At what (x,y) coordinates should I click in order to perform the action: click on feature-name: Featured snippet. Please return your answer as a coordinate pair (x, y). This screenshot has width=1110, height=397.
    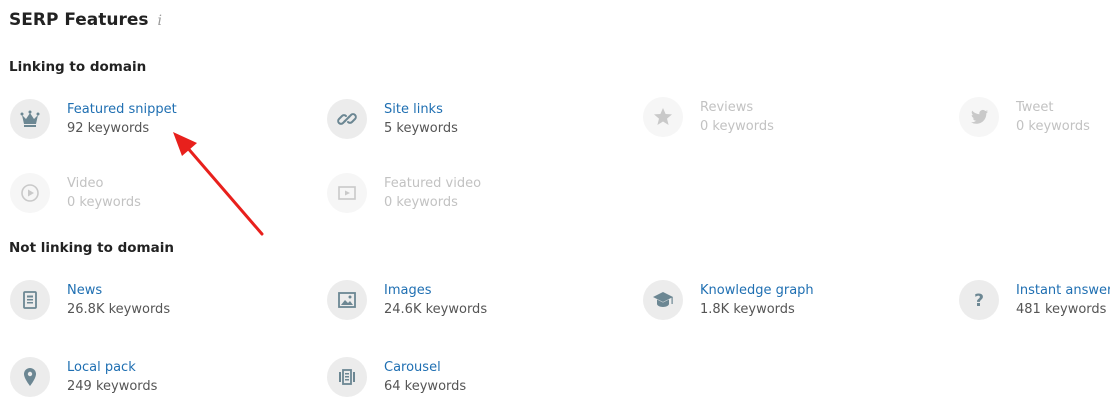
    Looking at the image, I should click on (122, 109).